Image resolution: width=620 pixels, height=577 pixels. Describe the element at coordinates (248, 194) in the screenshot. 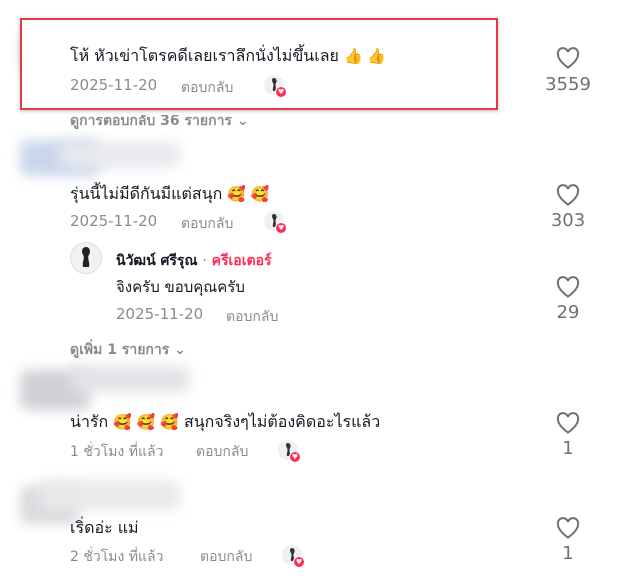

I see `smiling-hearts-emoji: 🥰 🥰` at that location.